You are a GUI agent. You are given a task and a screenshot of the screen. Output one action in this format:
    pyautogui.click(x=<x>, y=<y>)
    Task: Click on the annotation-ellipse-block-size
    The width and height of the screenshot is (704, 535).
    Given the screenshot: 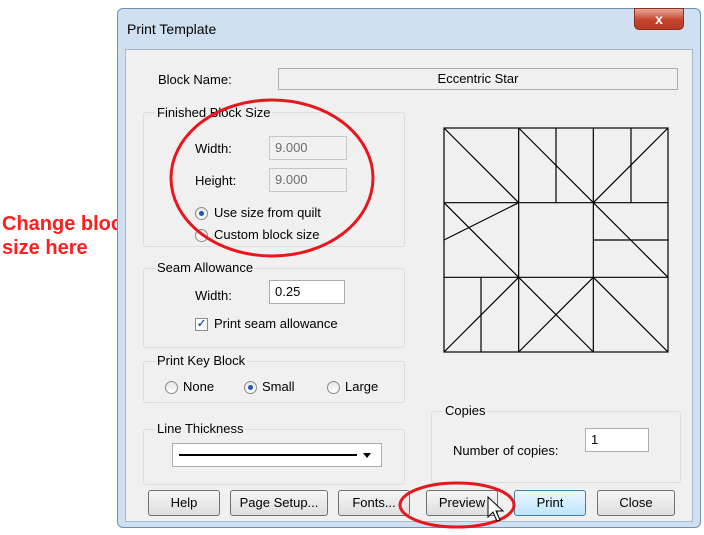 What is the action you would take?
    pyautogui.click(x=272, y=178)
    